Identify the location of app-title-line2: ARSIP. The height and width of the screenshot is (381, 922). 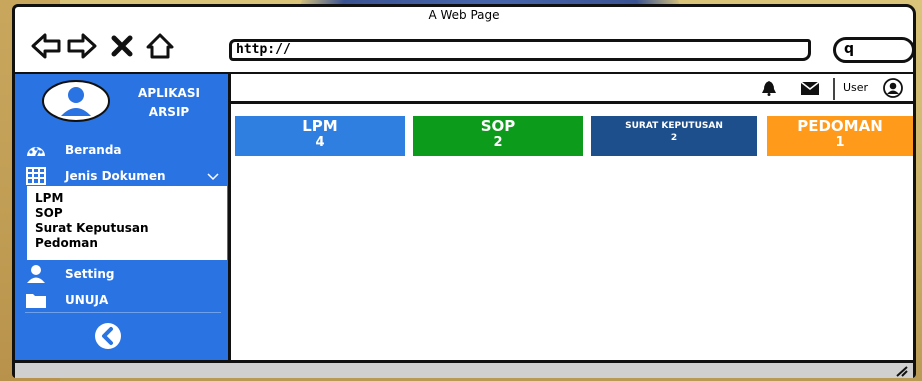
(169, 112).